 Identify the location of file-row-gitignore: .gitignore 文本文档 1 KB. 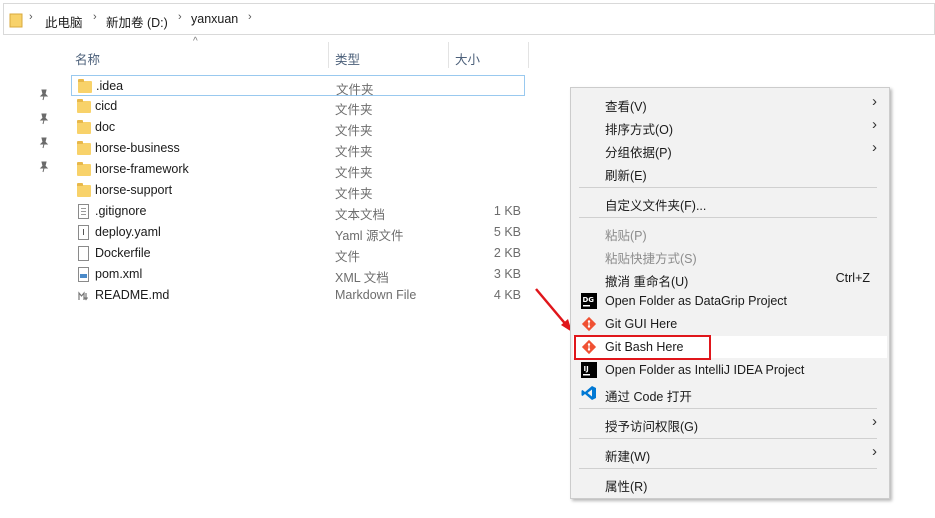
(298, 211).